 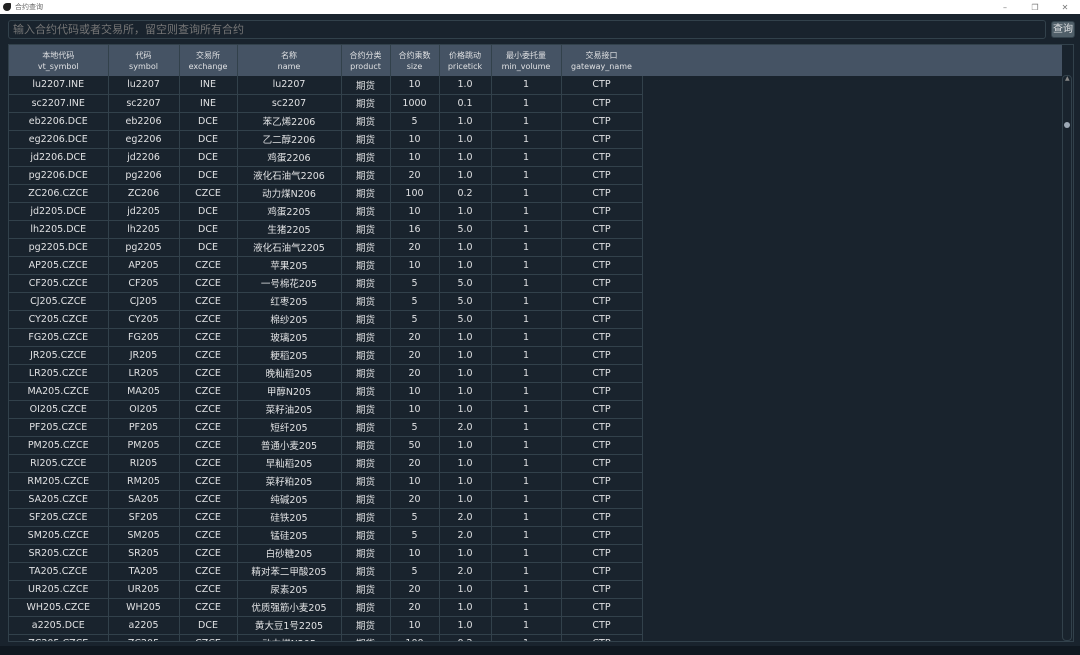 I want to click on table-row: UR205.CZCE UR205 CZCE 尿素205 期货 20 1.0 1 CTP, so click(x=326, y=589).